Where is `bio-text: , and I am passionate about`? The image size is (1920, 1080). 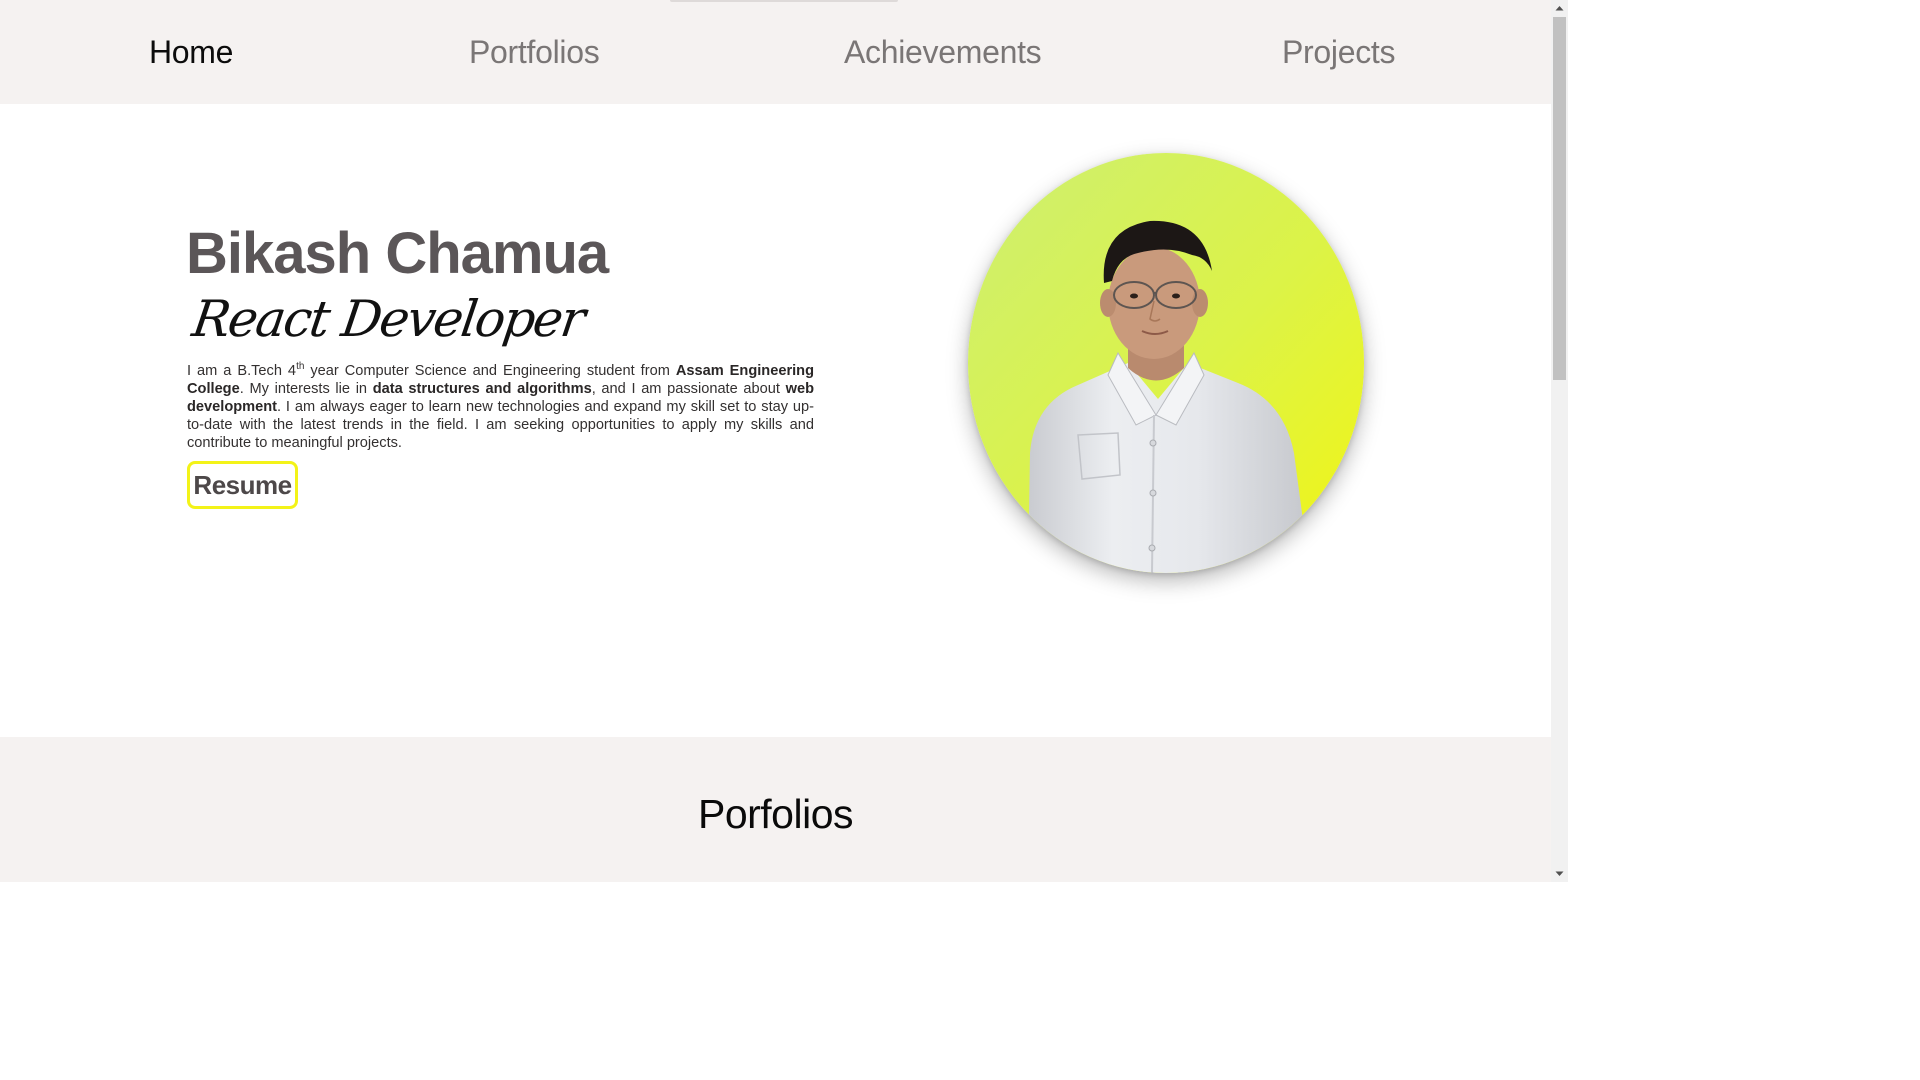 bio-text: , and I am passionate about is located at coordinates (688, 389).